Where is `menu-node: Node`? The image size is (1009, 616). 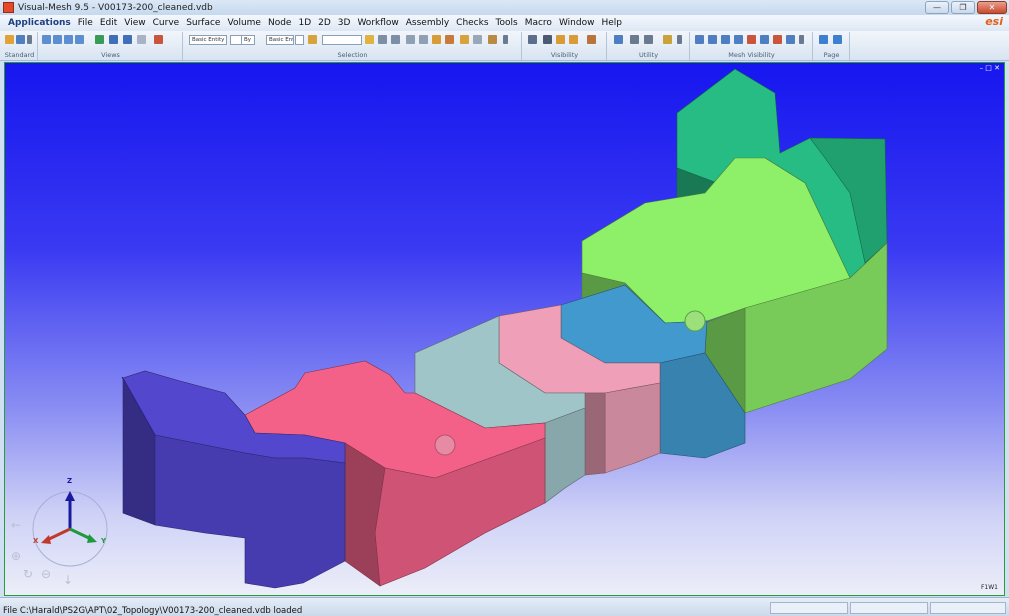 menu-node: Node is located at coordinates (280, 23).